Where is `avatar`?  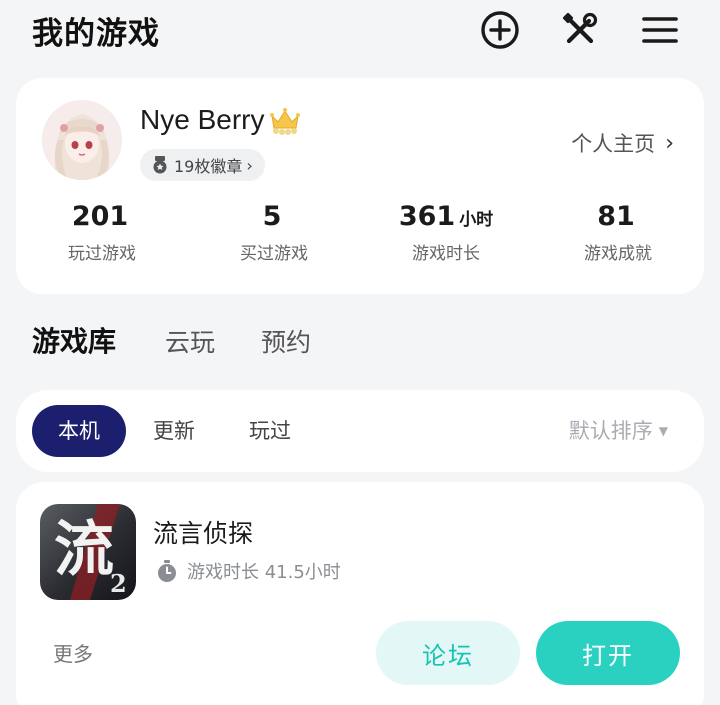
avatar is located at coordinates (82, 140).